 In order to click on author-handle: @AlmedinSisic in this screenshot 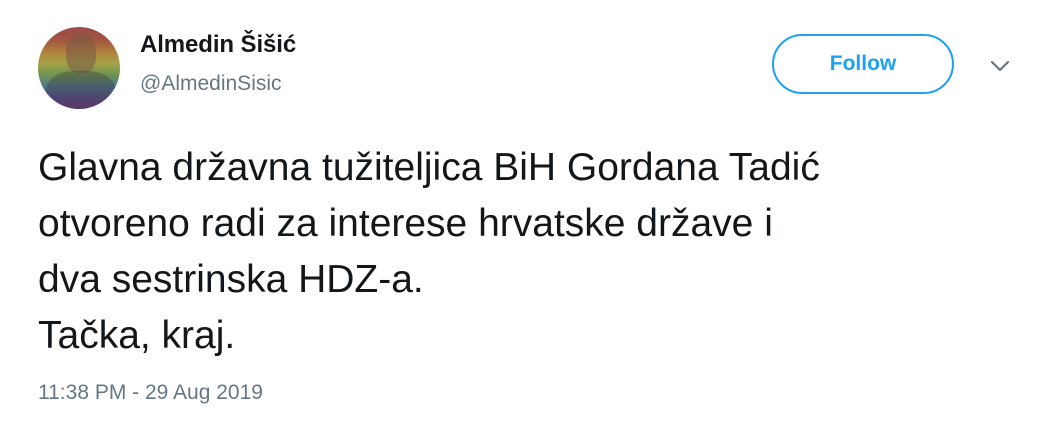, I will do `click(211, 84)`.